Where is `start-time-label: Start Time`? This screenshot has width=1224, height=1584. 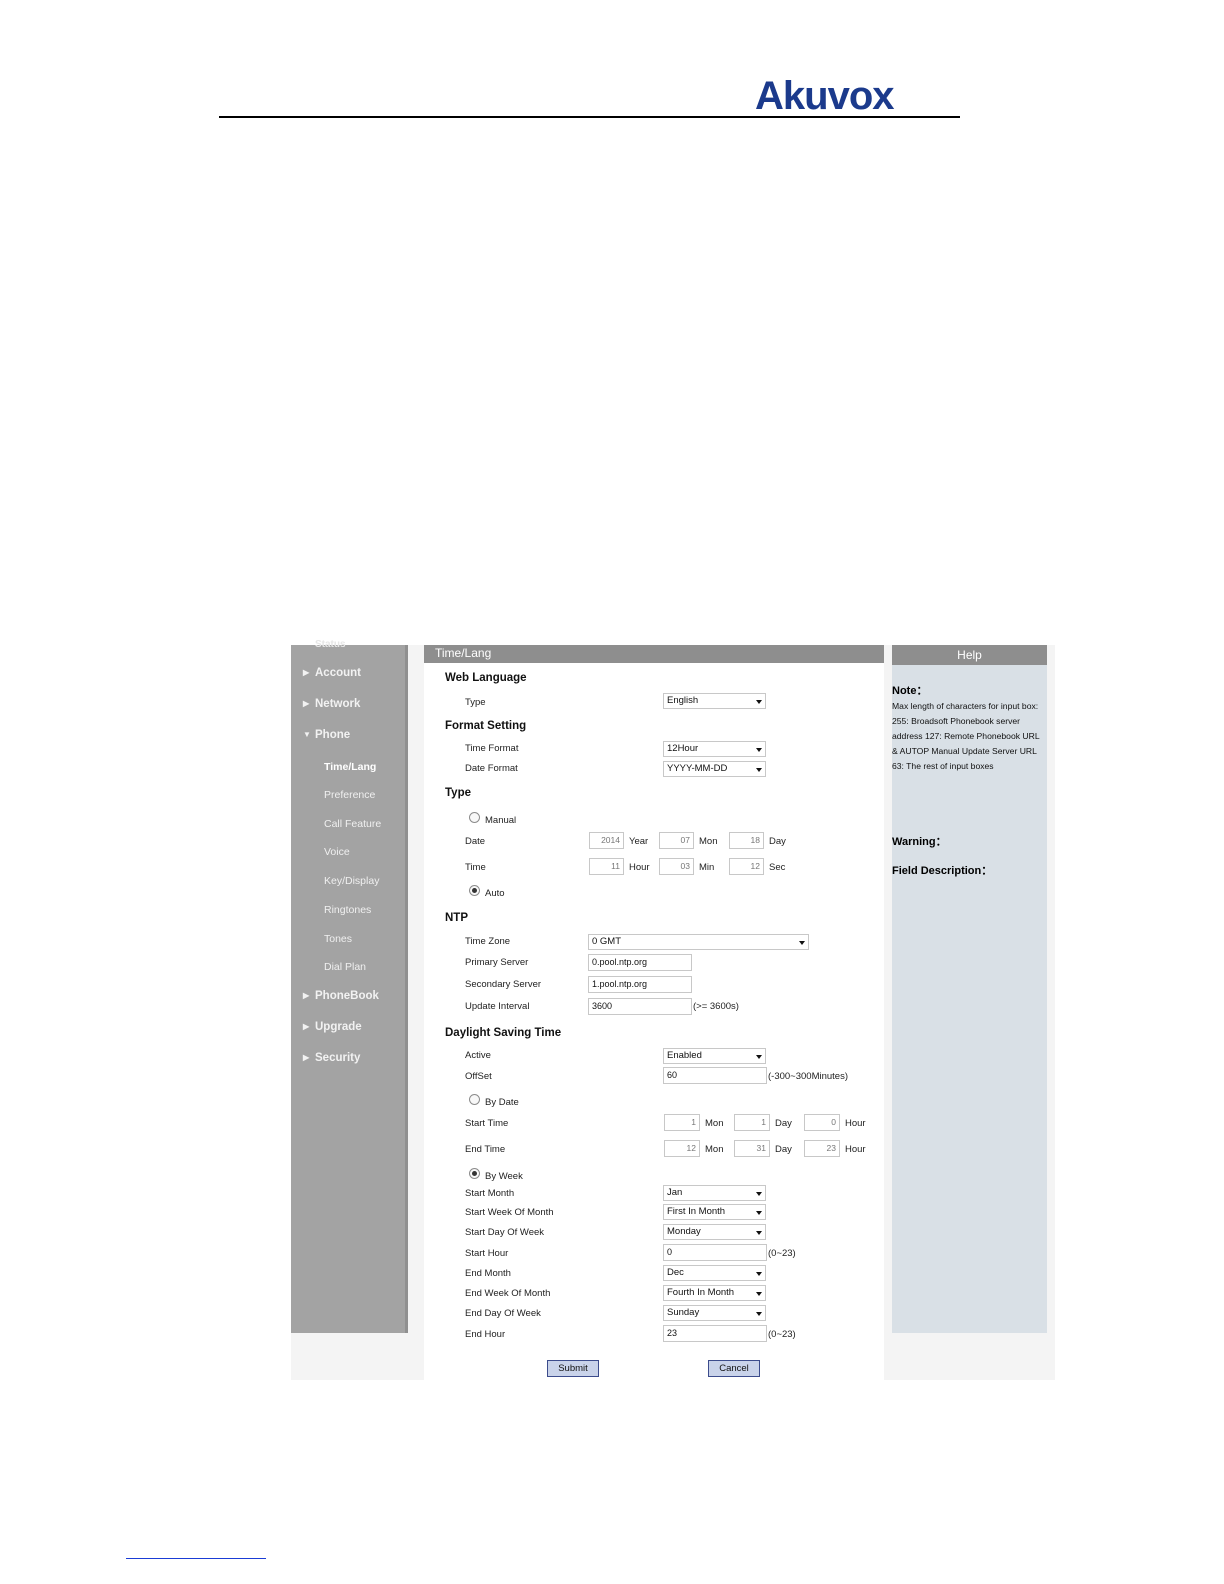 start-time-label: Start Time is located at coordinates (487, 1123).